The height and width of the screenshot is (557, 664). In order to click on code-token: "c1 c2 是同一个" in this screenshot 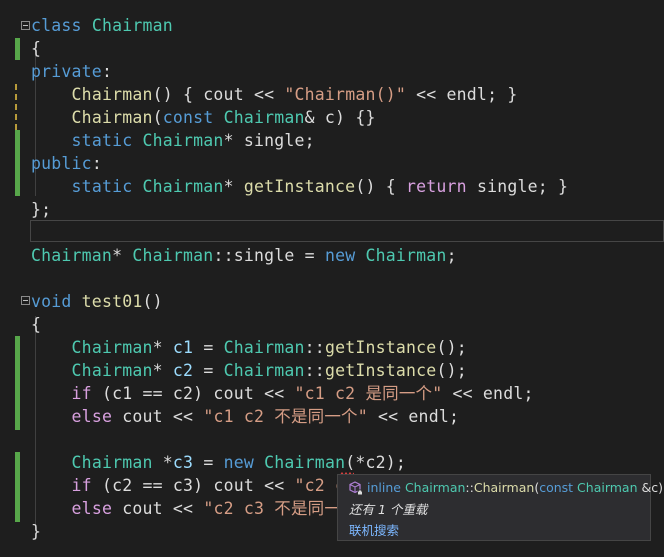, I will do `click(368, 393)`.